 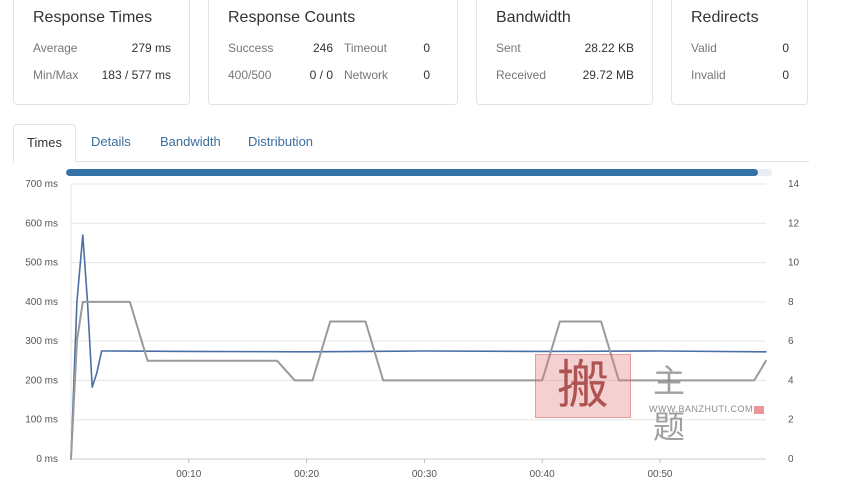 I want to click on invalid-value: 0, so click(x=785, y=75).